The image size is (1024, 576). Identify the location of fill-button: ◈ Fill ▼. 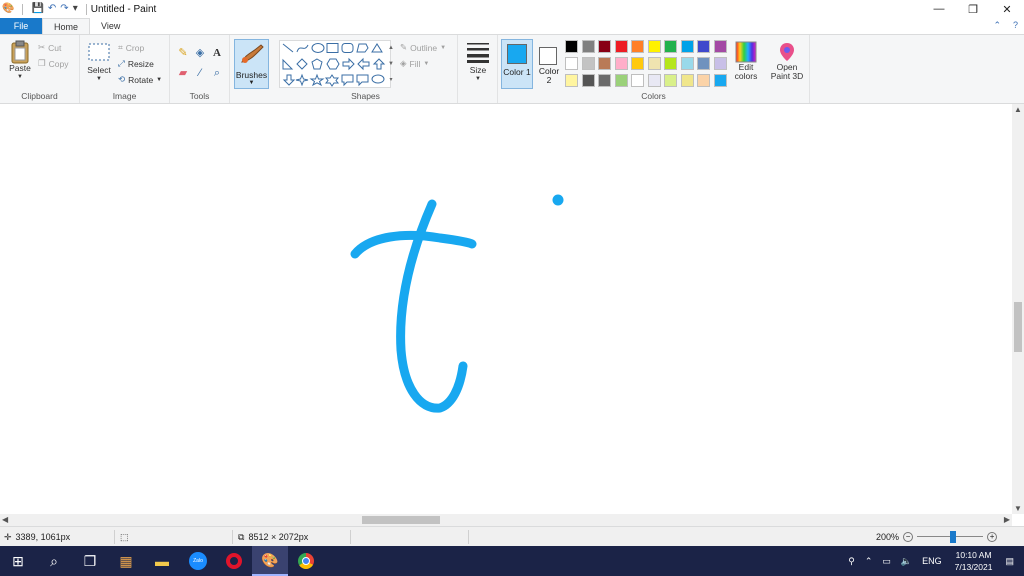
(414, 63).